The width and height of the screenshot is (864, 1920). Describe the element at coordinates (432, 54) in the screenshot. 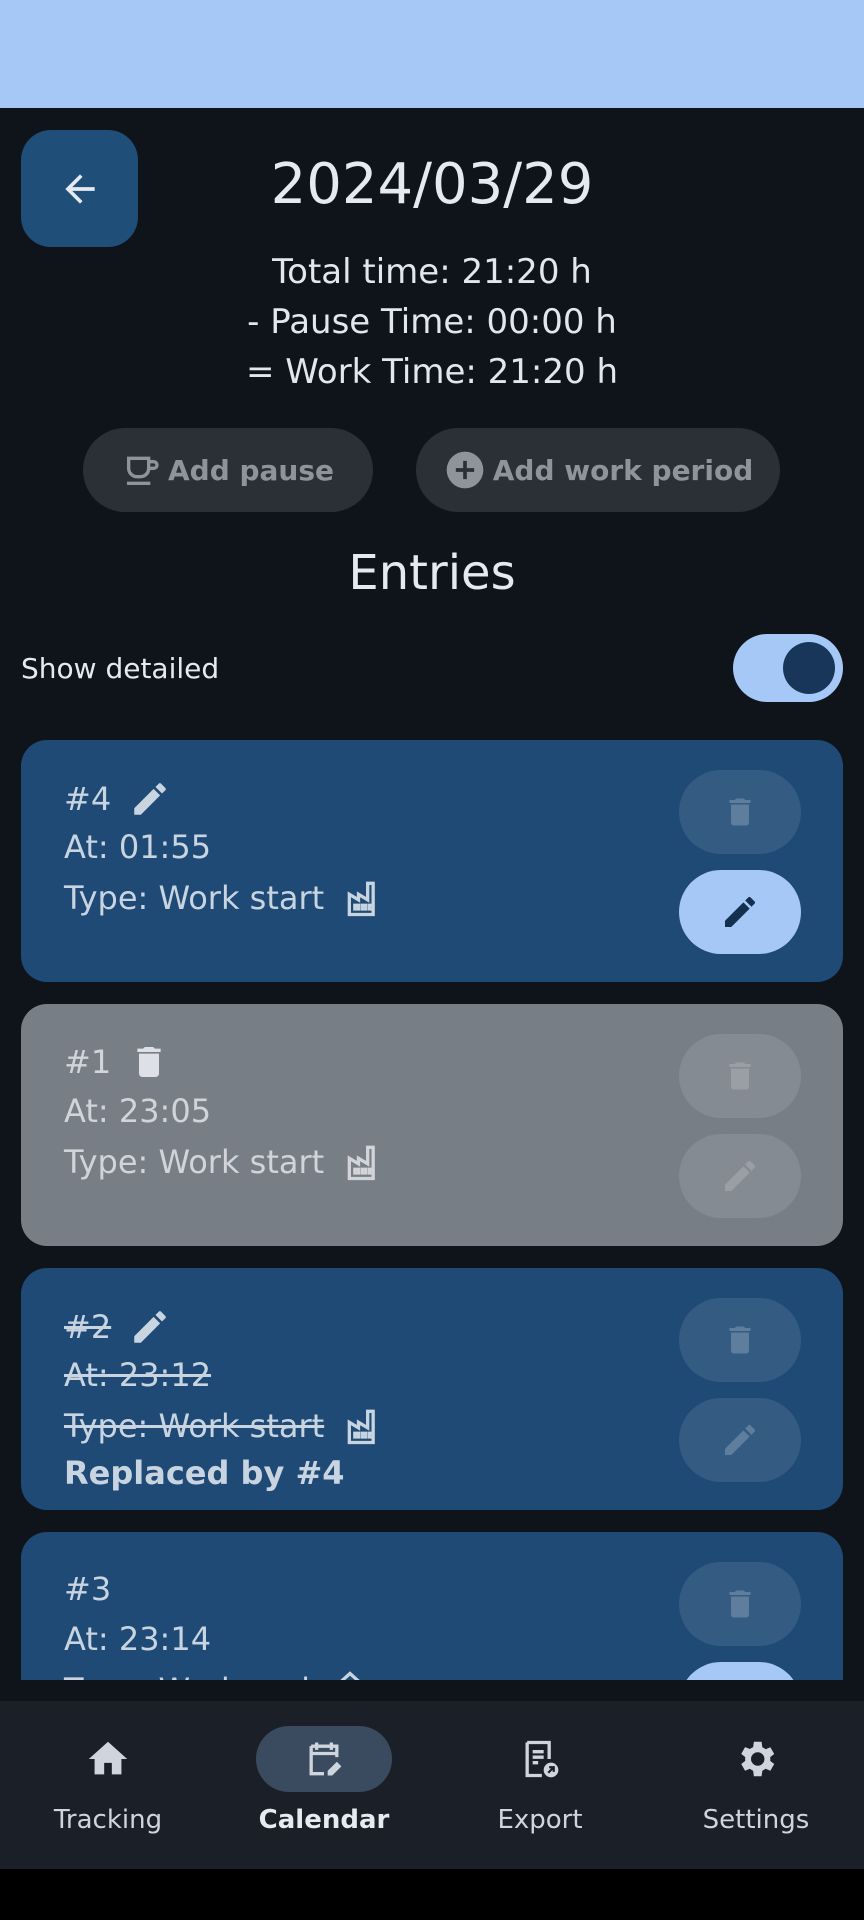

I see `status-bar` at that location.